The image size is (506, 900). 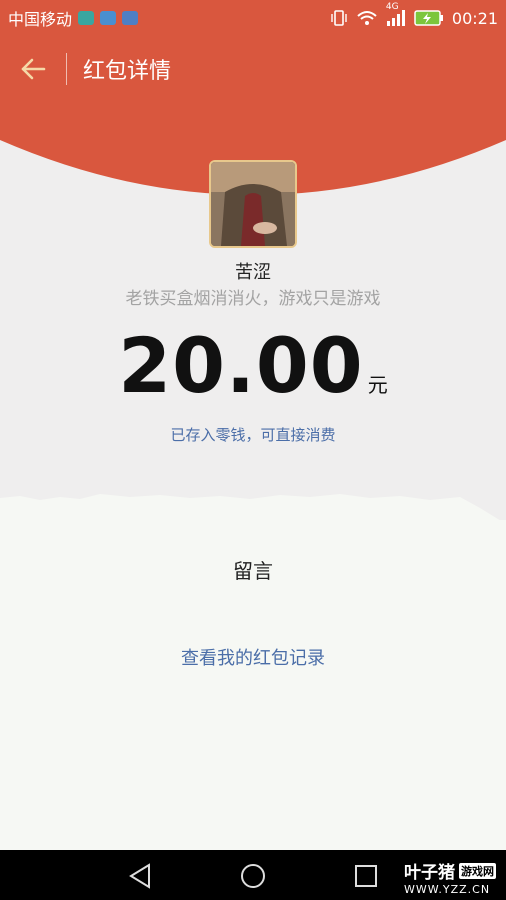 I want to click on signal-icon, so click(x=395, y=18).